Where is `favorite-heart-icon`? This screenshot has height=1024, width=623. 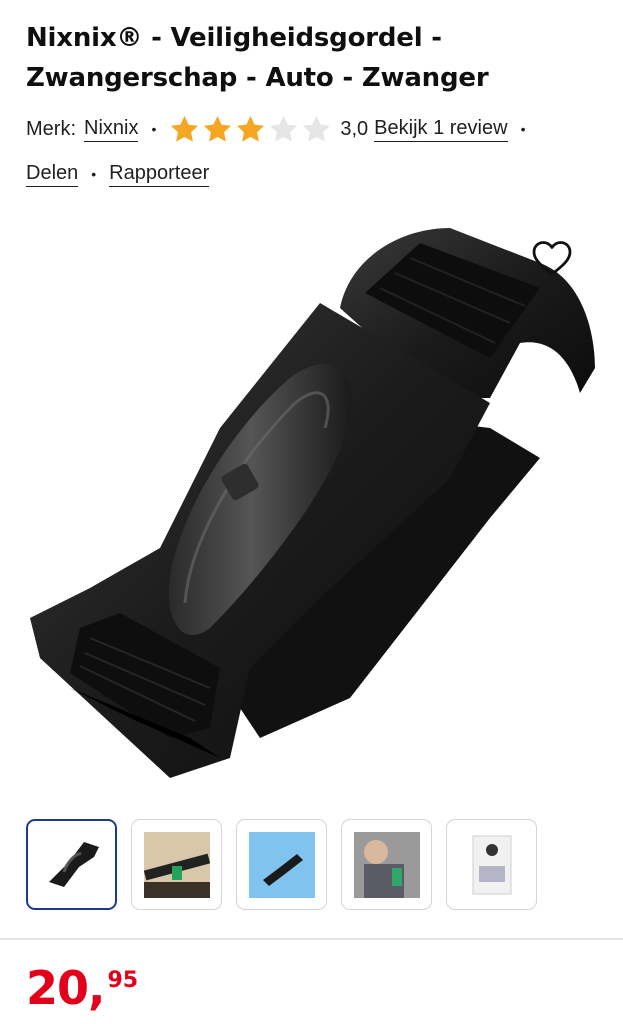
favorite-heart-icon is located at coordinates (552, 259).